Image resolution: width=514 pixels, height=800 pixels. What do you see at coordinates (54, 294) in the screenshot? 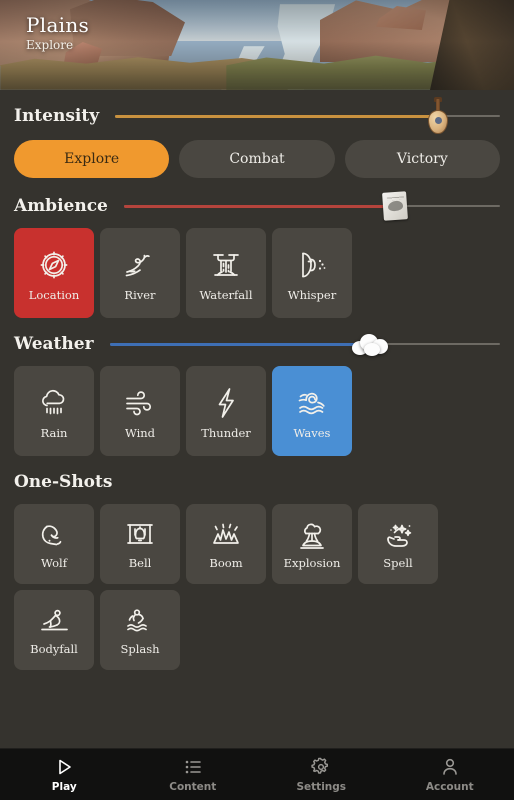
I see `tile-location-label: Location` at bounding box center [54, 294].